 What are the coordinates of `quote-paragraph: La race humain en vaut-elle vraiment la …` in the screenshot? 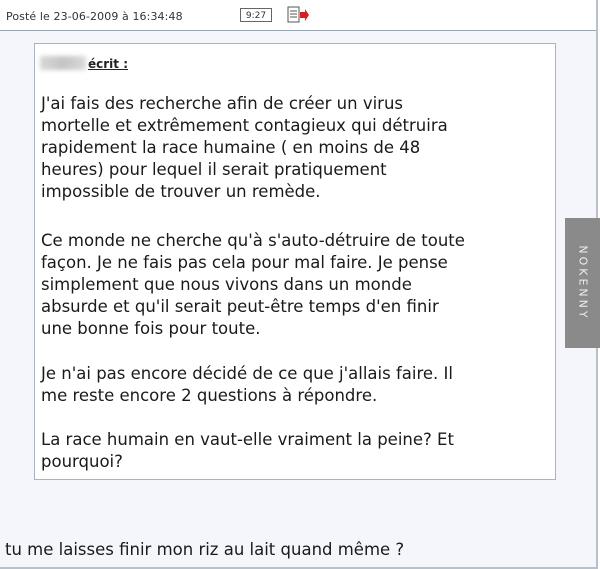 It's located at (247, 450).